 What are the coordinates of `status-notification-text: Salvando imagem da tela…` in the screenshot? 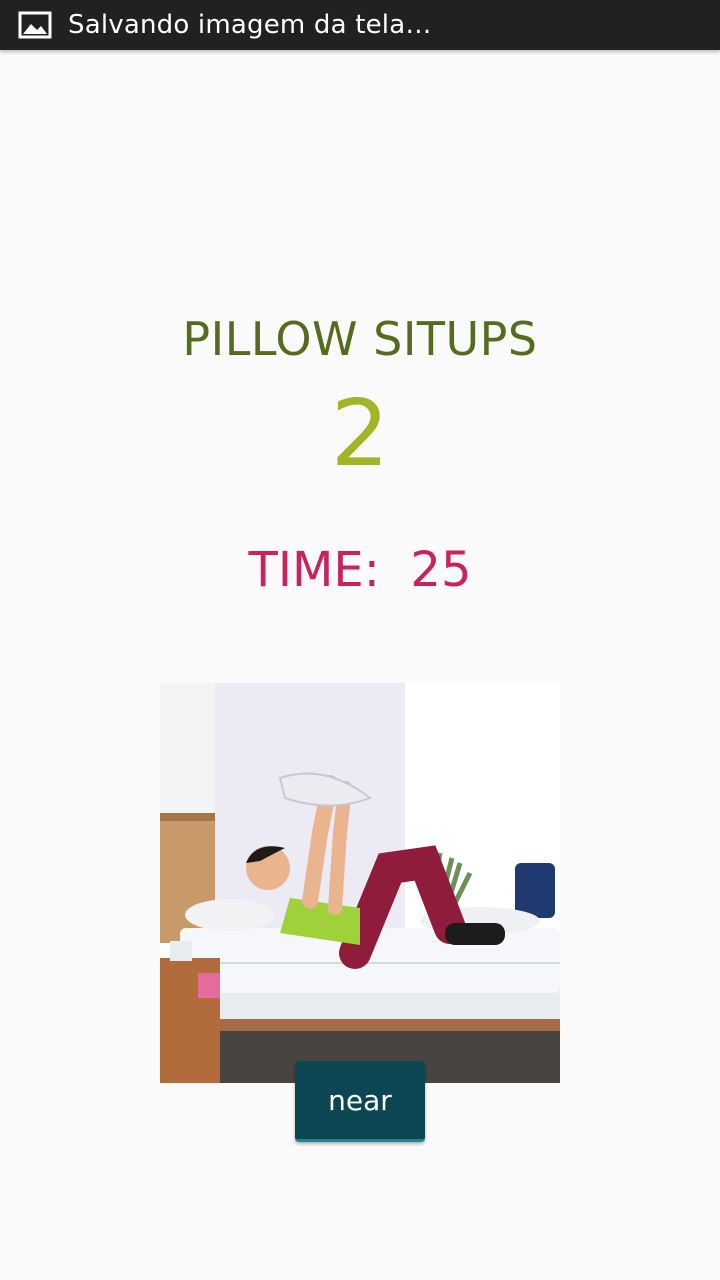 It's located at (250, 25).